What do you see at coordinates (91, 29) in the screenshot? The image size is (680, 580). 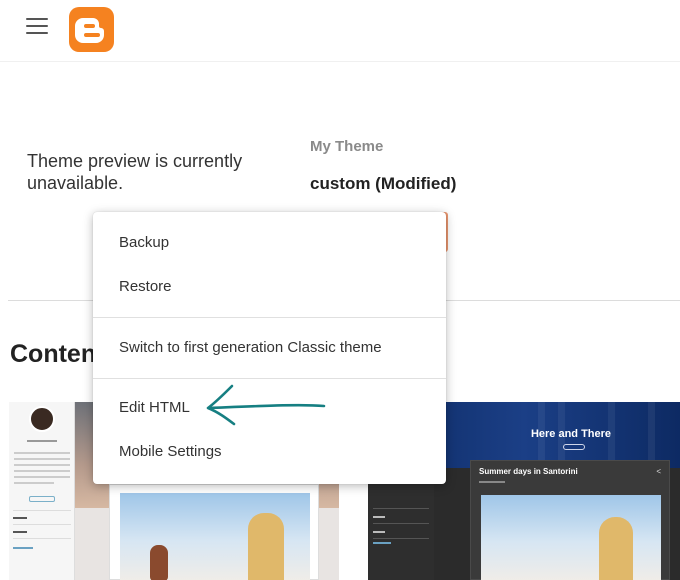 I see `blogger-logo-icon` at bounding box center [91, 29].